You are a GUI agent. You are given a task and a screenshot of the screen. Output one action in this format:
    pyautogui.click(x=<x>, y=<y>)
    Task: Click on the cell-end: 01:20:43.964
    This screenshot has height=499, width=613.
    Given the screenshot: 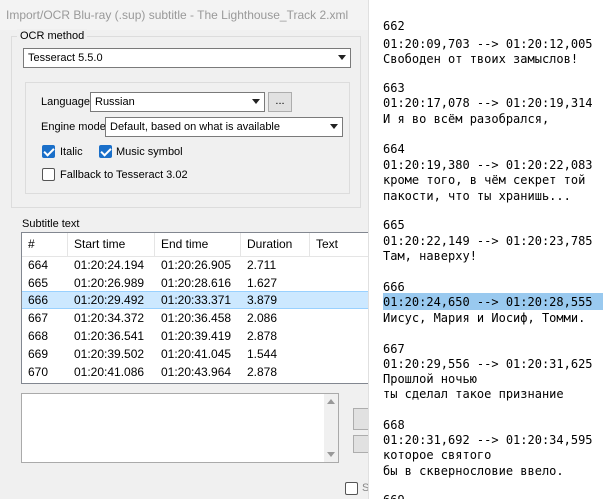 What is the action you would take?
    pyautogui.click(x=196, y=372)
    